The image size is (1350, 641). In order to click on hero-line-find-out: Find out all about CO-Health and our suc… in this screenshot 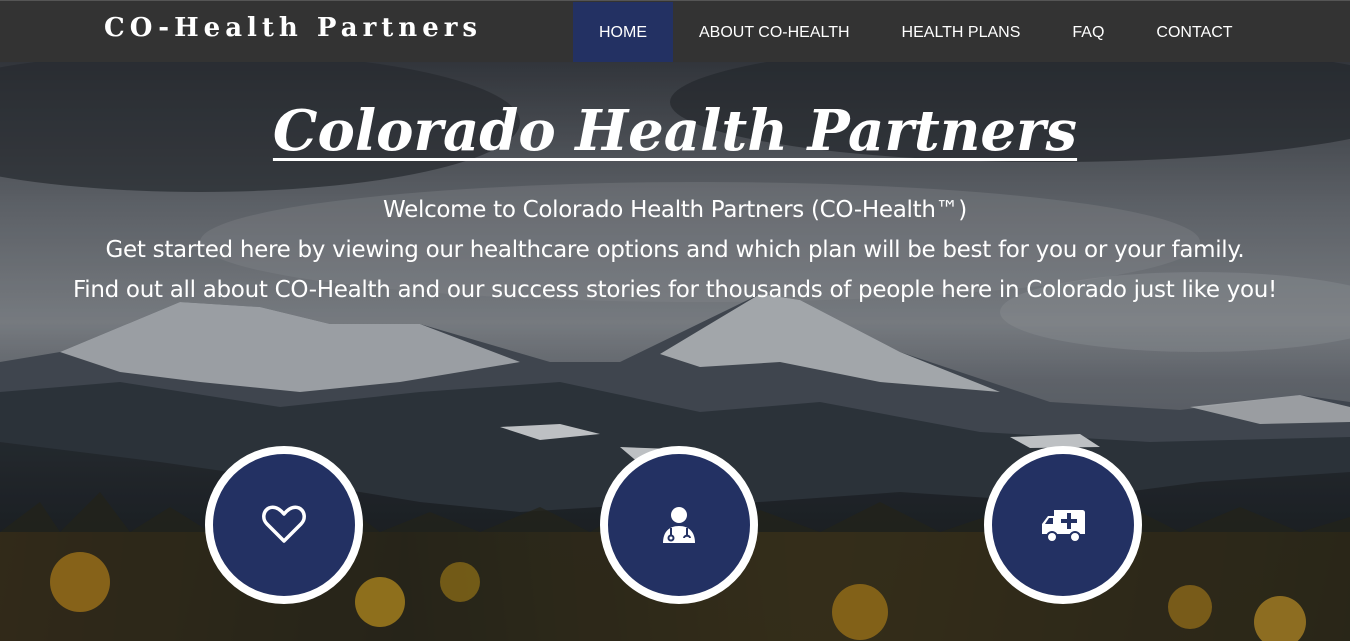, I will do `click(675, 290)`.